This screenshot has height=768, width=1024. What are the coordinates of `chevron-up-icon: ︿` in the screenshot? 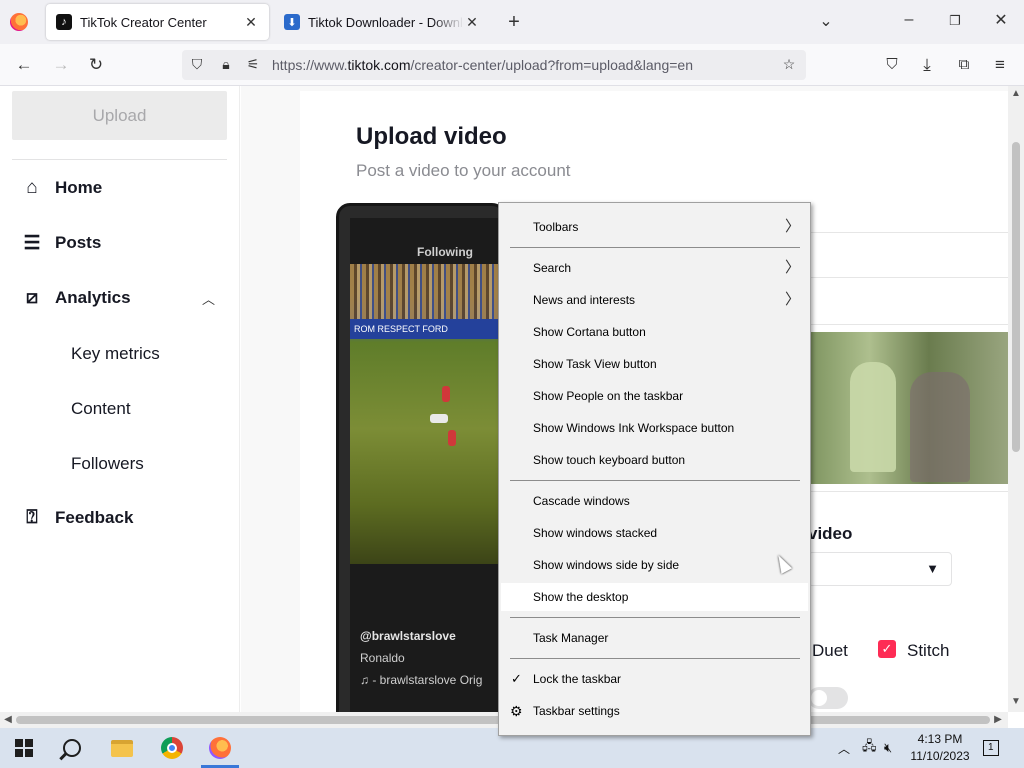 It's located at (208, 298).